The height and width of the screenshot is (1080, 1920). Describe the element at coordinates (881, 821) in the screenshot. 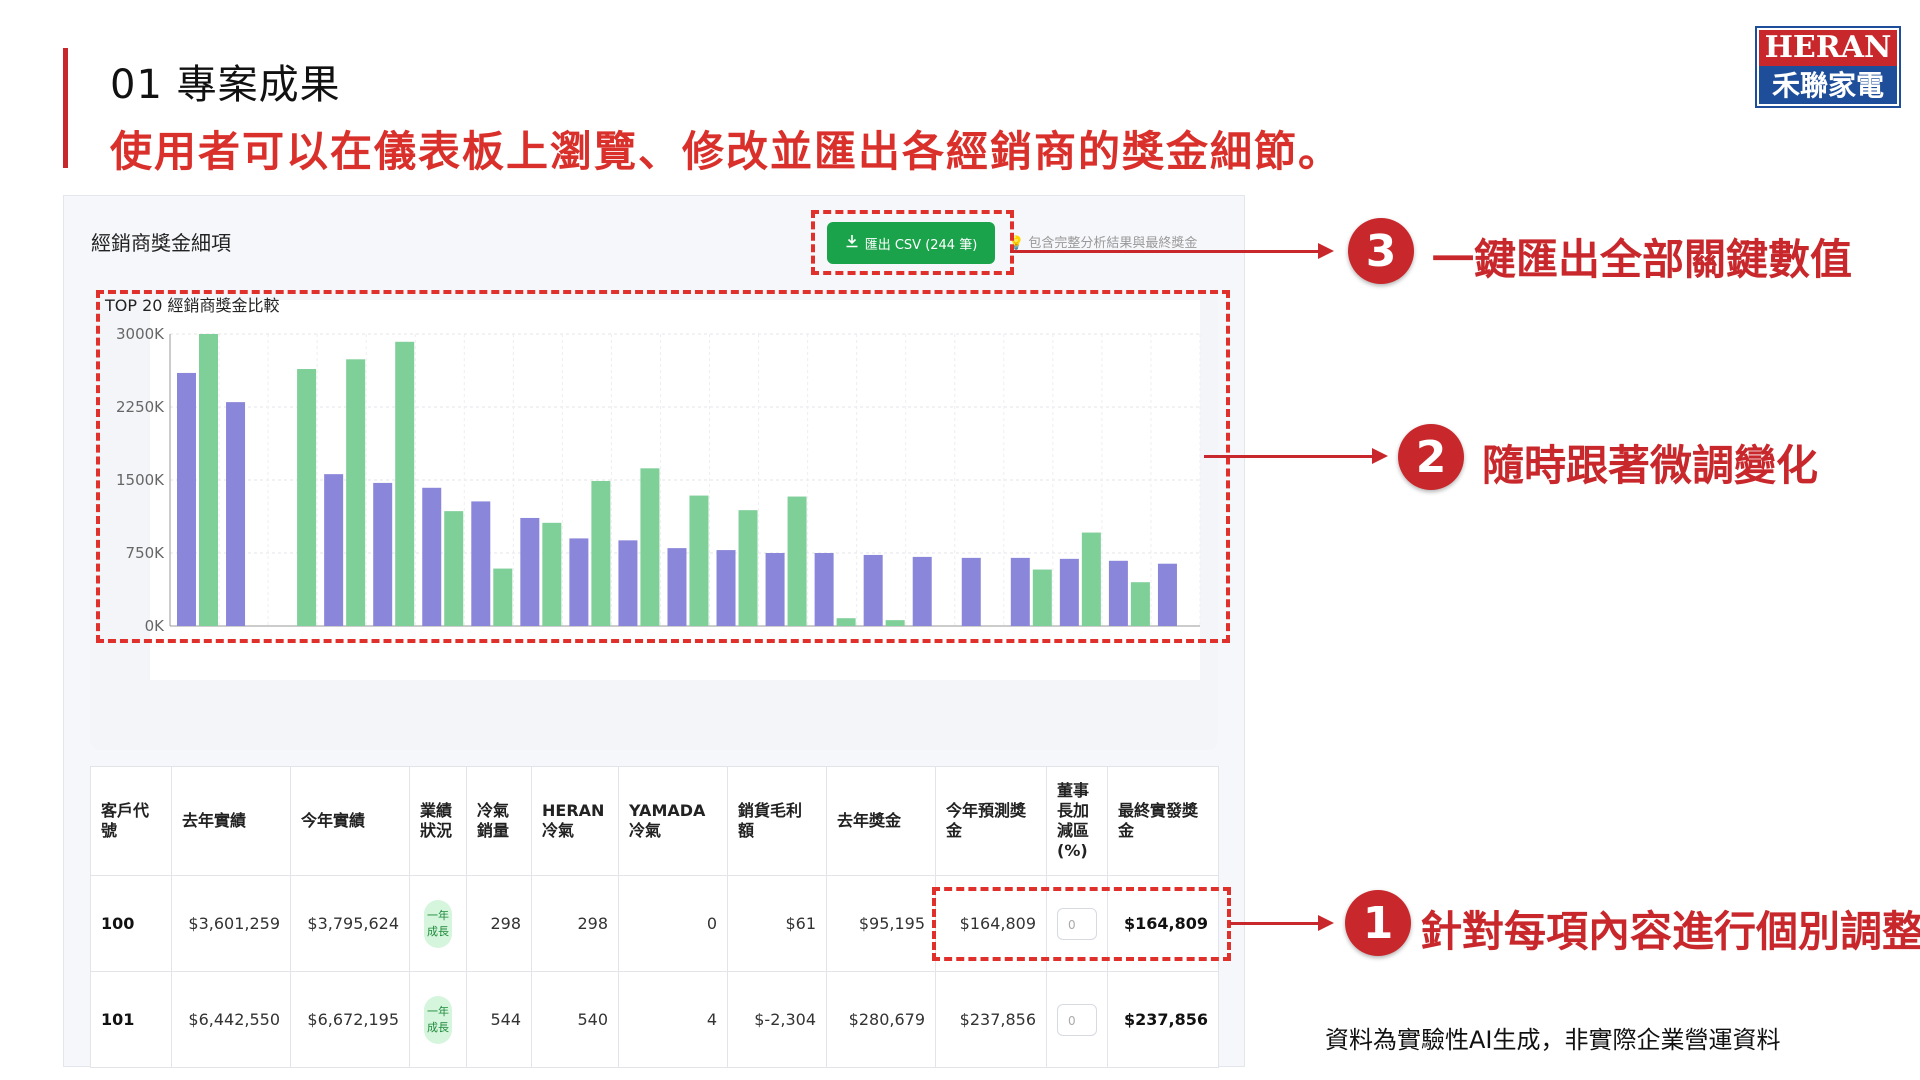

I see `col-last-bonus: 去年獎金` at that location.